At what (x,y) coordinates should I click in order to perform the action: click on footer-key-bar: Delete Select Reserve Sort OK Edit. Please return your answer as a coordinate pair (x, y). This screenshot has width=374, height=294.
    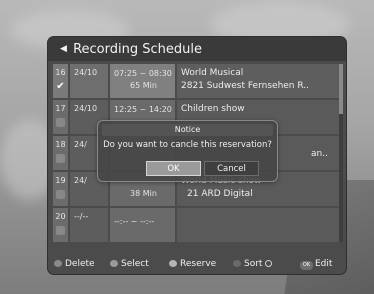
    Looking at the image, I should click on (197, 265).